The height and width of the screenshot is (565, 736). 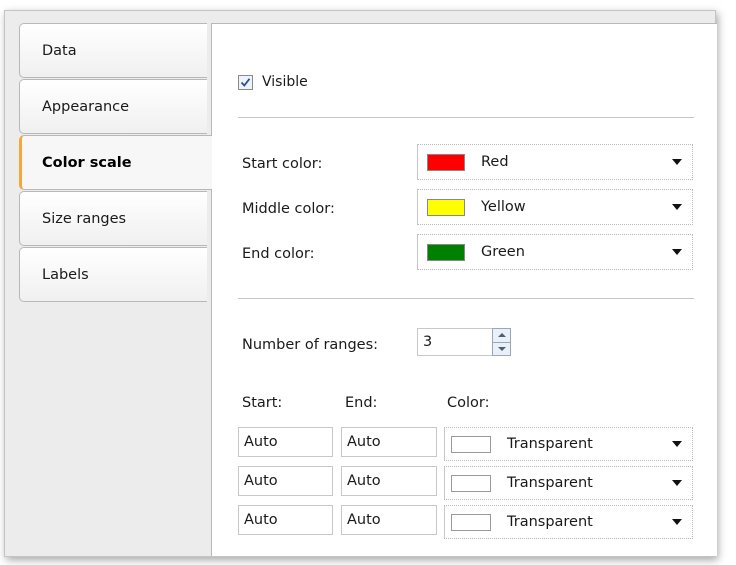 What do you see at coordinates (389, 442) in the screenshot?
I see `range-1-end-input: Auto` at bounding box center [389, 442].